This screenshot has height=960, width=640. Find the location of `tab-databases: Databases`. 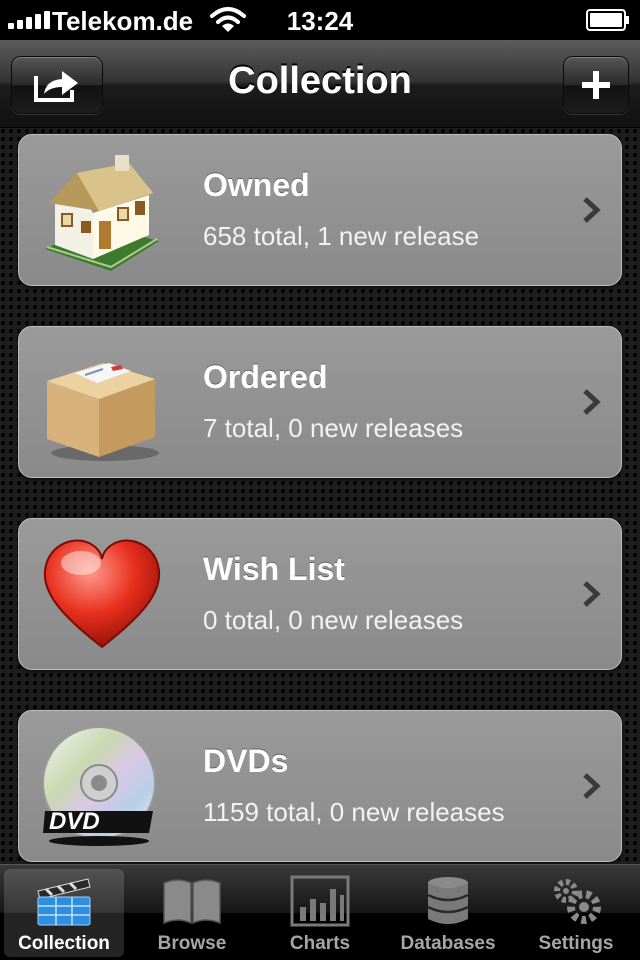

tab-databases: Databases is located at coordinates (448, 913).